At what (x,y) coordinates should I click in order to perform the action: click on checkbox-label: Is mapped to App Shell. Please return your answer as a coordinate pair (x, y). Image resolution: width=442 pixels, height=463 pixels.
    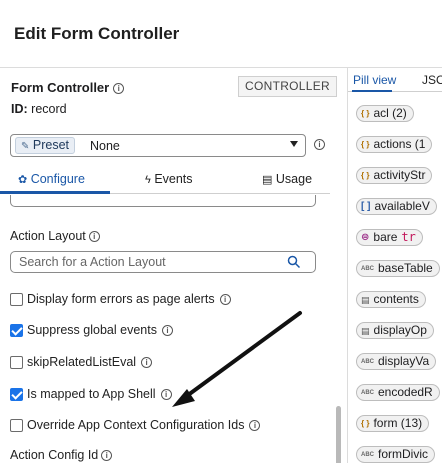
    Looking at the image, I should click on (91, 394).